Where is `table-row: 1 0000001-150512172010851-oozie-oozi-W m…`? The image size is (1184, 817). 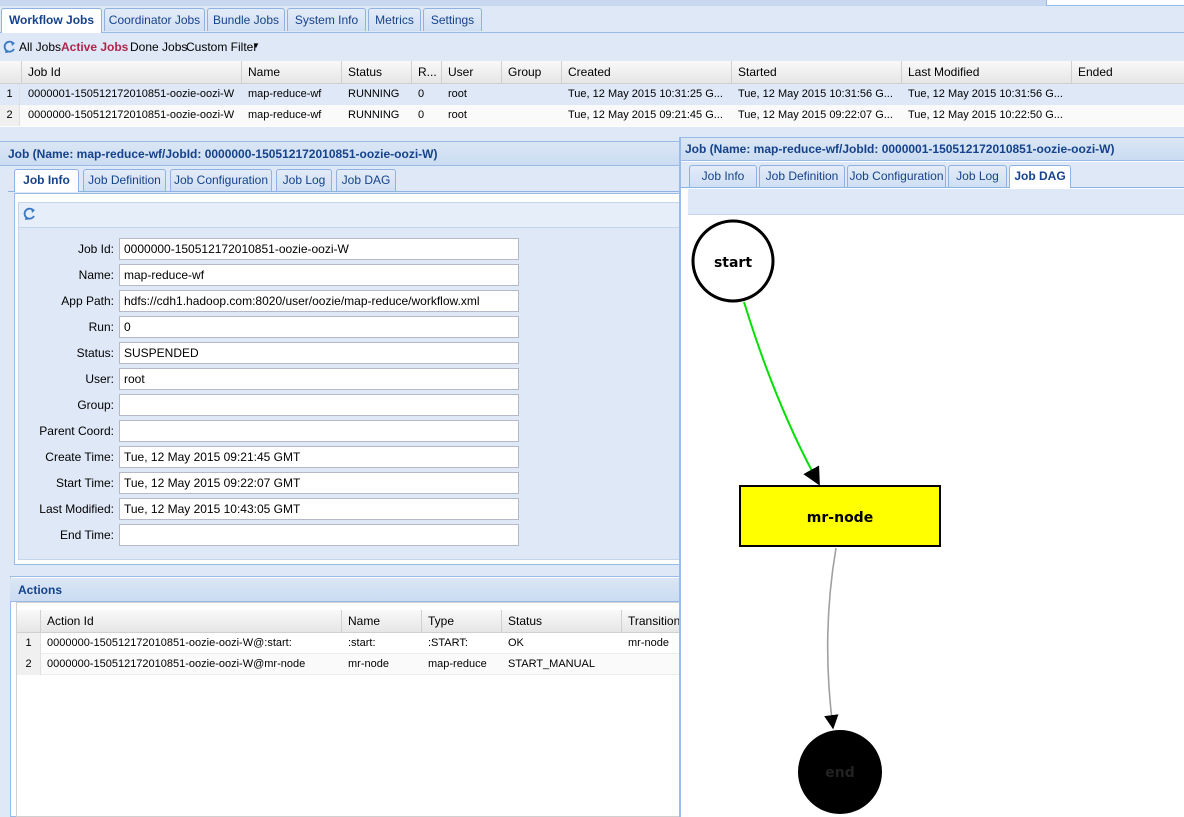
table-row: 1 0000001-150512172010851-oozie-oozi-W m… is located at coordinates (592, 94).